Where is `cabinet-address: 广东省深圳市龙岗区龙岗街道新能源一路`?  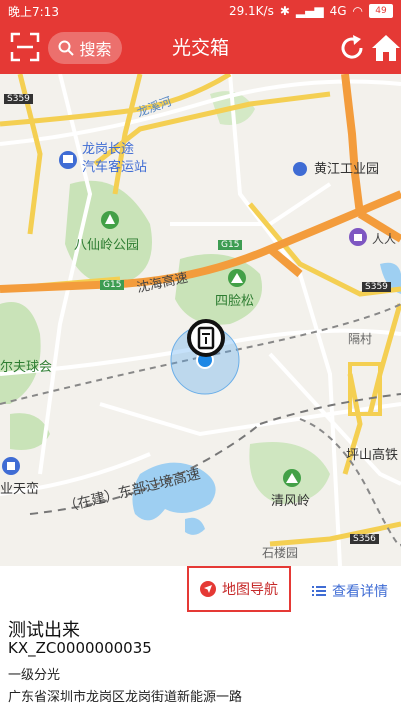 cabinet-address: 广东省深圳市龙岗区龙岗街道新能源一路 is located at coordinates (125, 697).